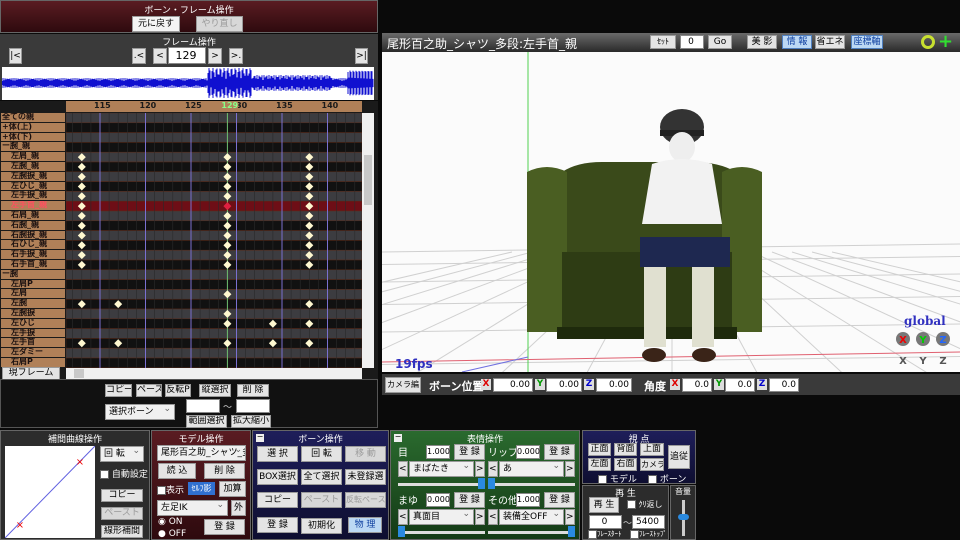 The width and height of the screenshot is (960, 540). Describe the element at coordinates (253, 390) in the screenshot. I see `delete-frame-button: 削 除` at that location.